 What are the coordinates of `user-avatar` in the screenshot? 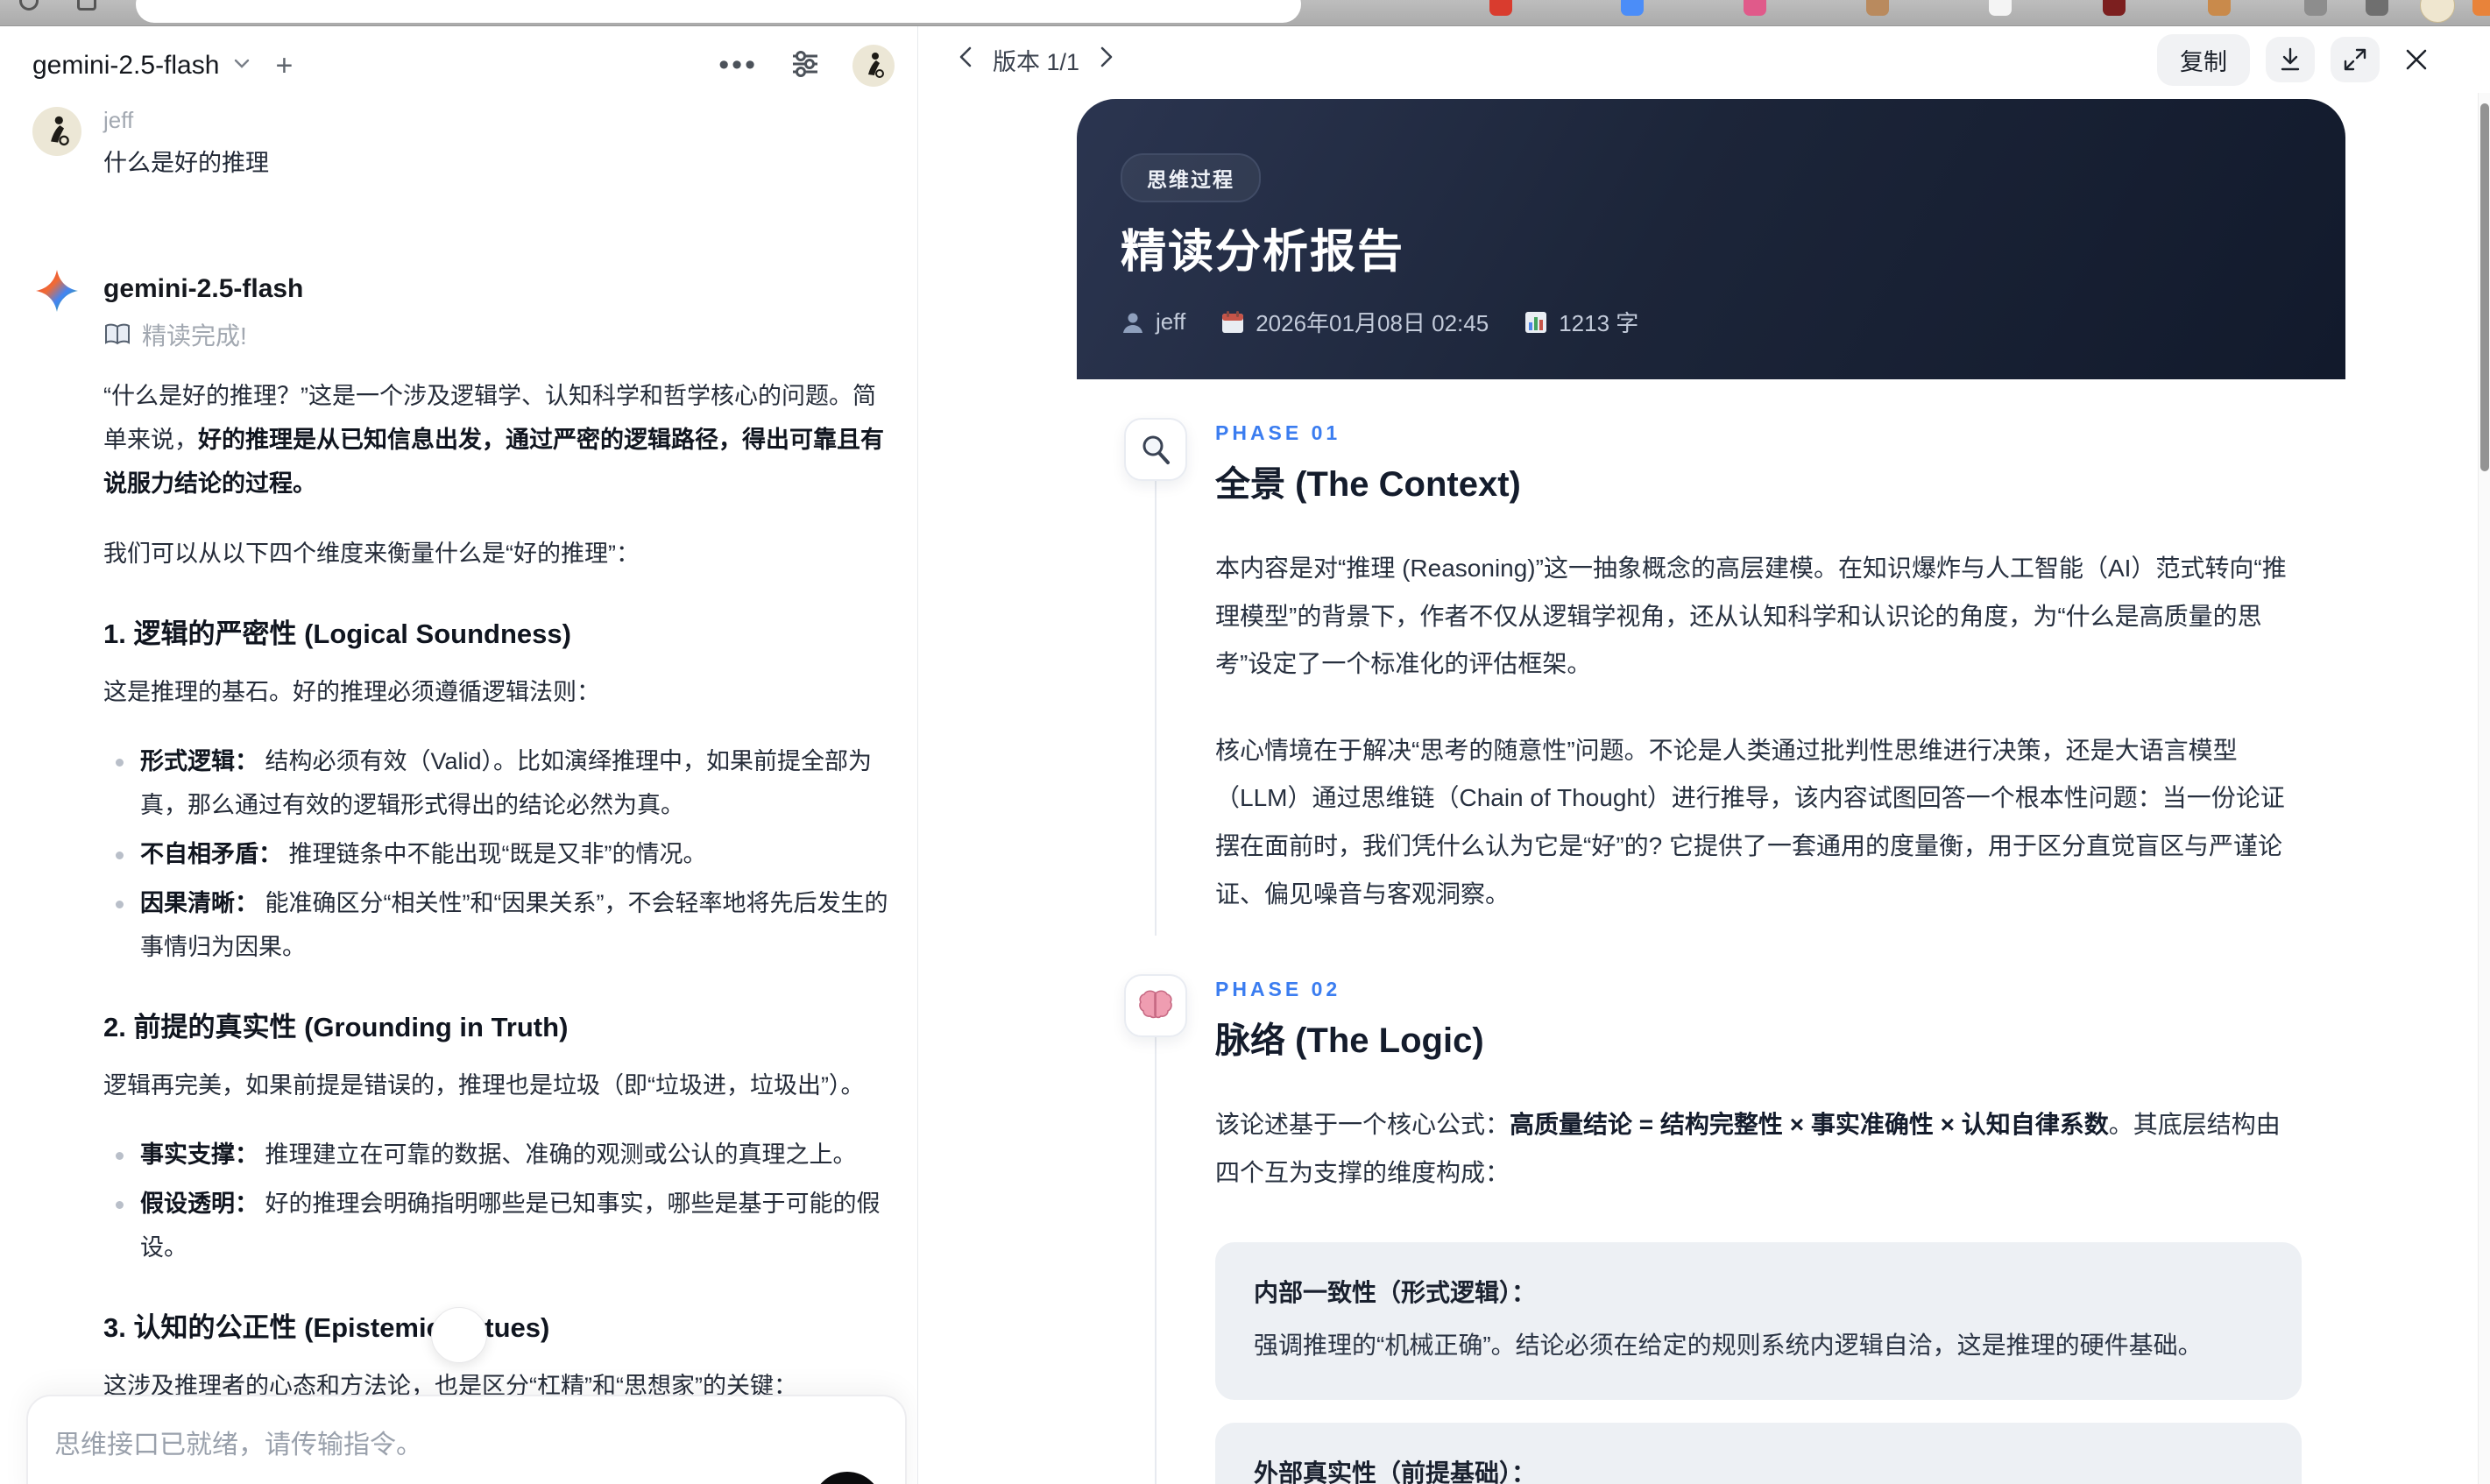 It's located at (873, 66).